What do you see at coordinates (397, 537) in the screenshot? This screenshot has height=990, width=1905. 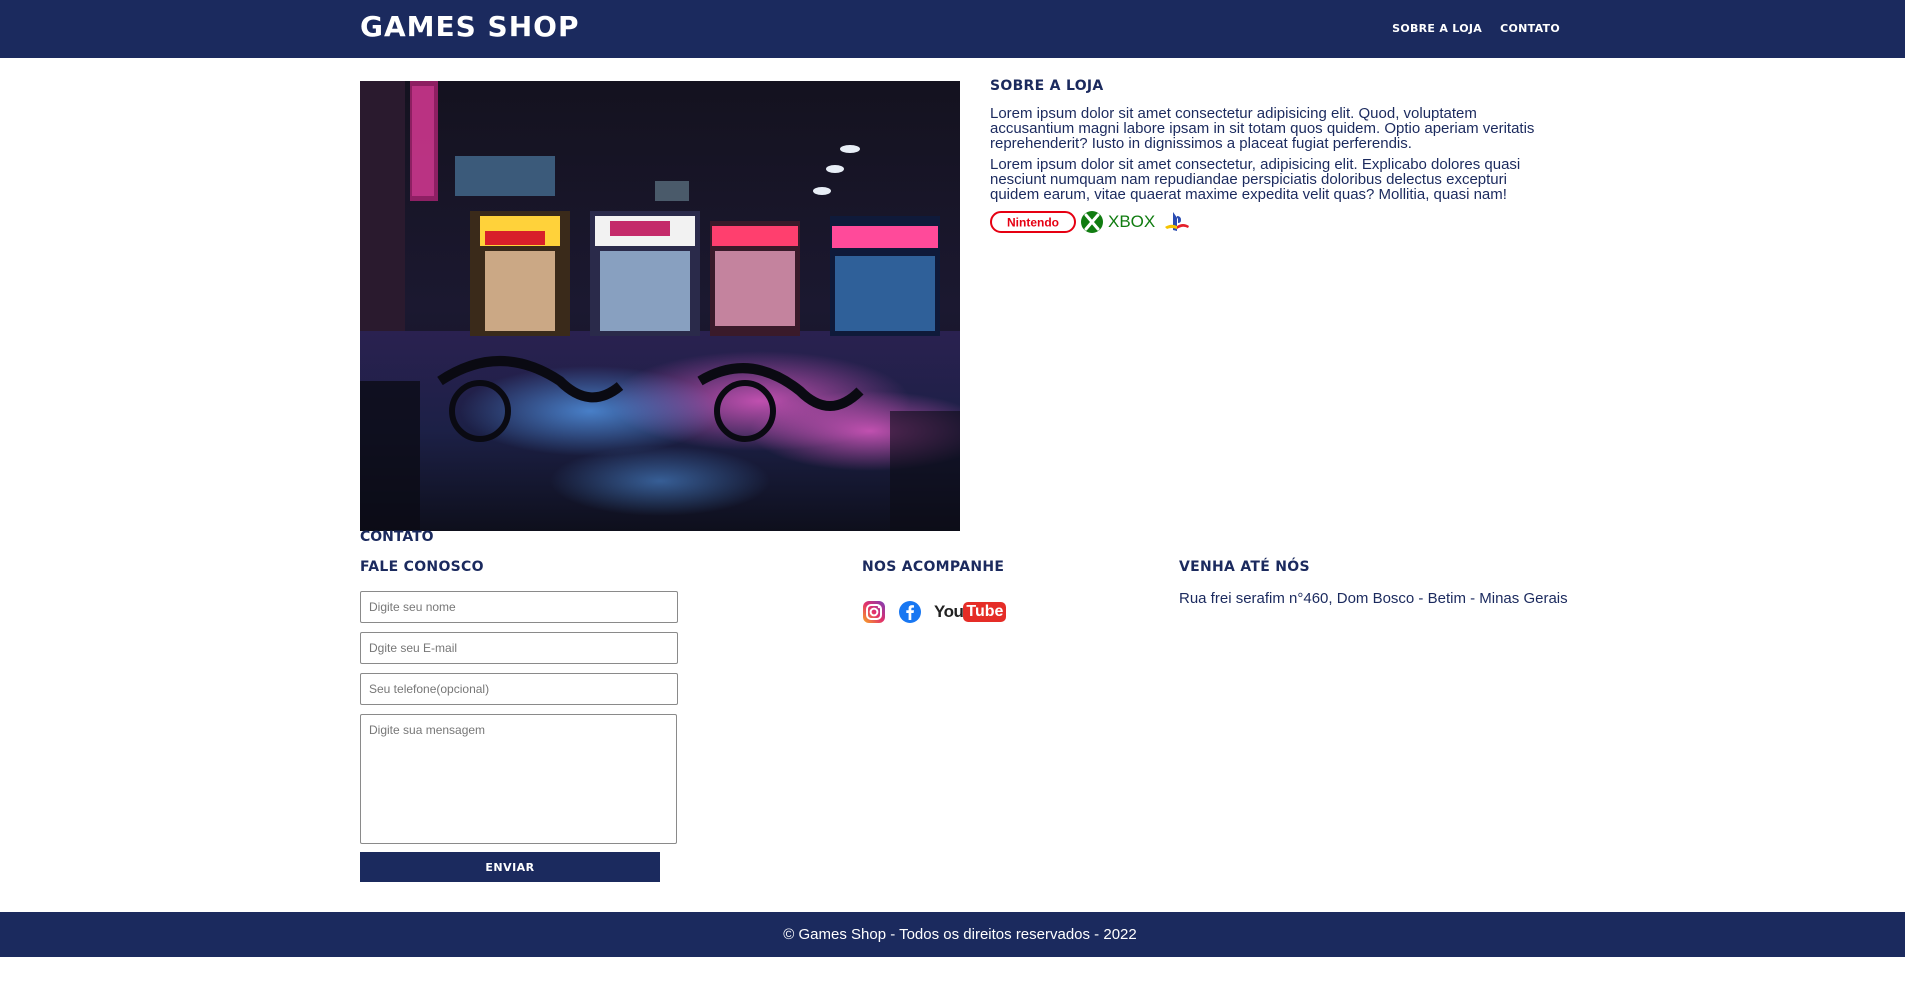 I see `contact-section-title: CONTATO` at bounding box center [397, 537].